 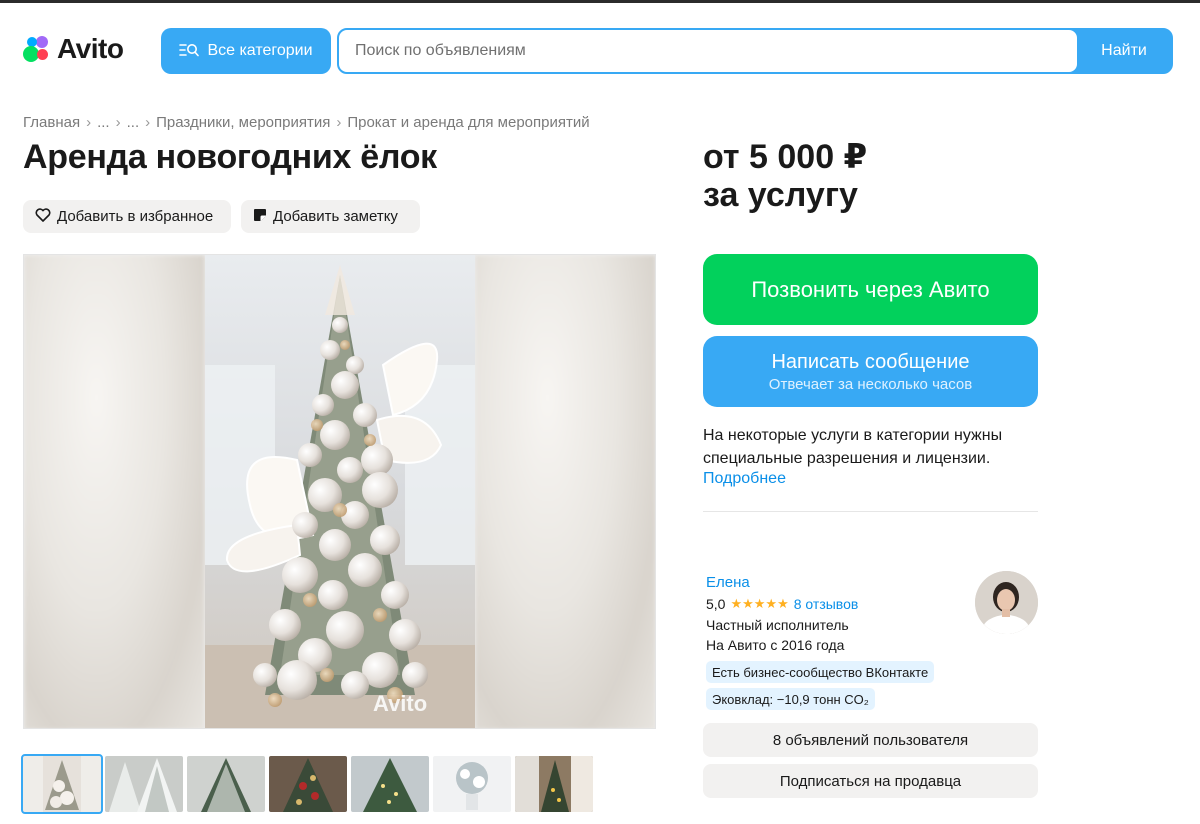 I want to click on write-message-label: Написать сообщение, so click(x=870, y=361).